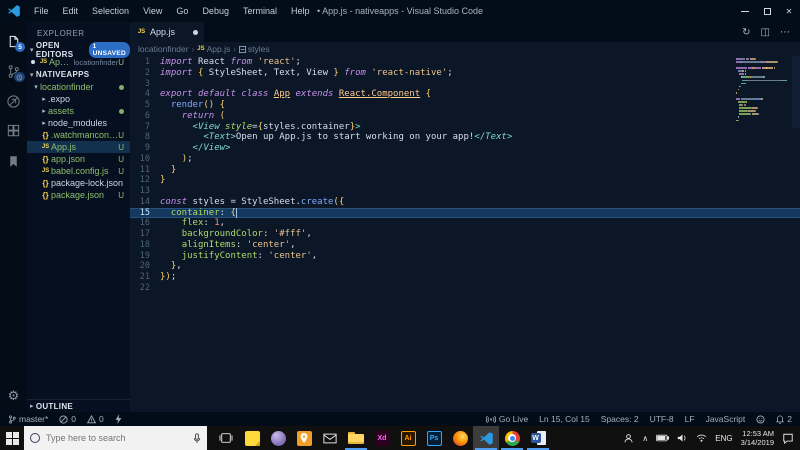 The width and height of the screenshot is (800, 450). I want to click on code-line-16: 16 flex: 1,, so click(465, 223).